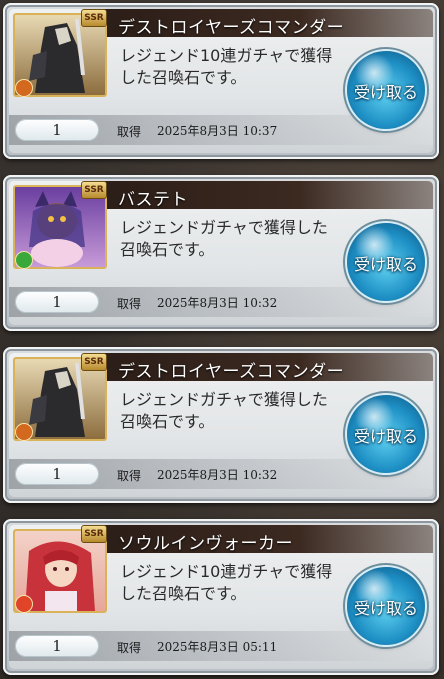 Image resolution: width=444 pixels, height=679 pixels. I want to click on acquired-date: 2025年8月3日 10:37, so click(217, 131).